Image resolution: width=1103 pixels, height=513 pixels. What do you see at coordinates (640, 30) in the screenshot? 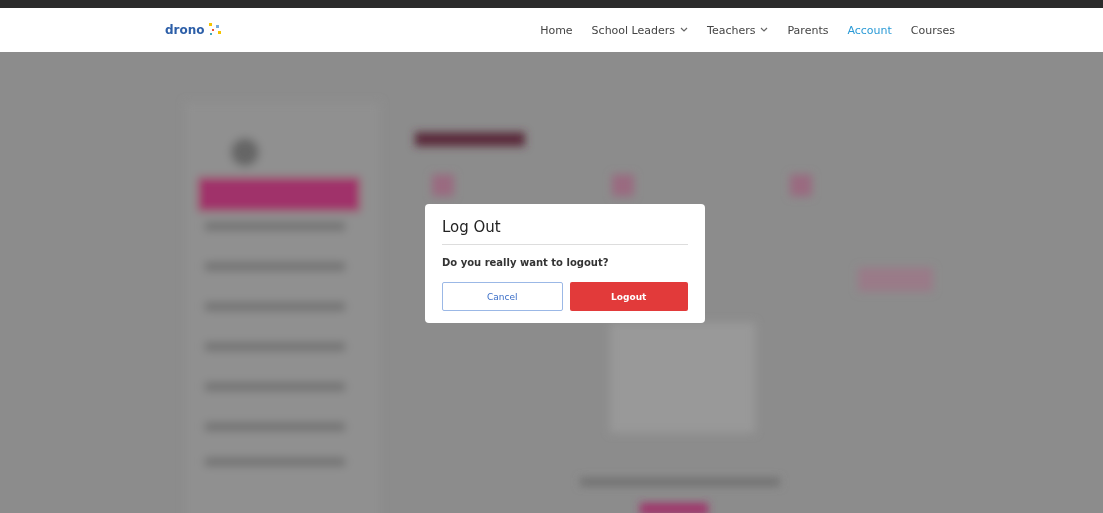
I see `nav-link: School Leaders` at bounding box center [640, 30].